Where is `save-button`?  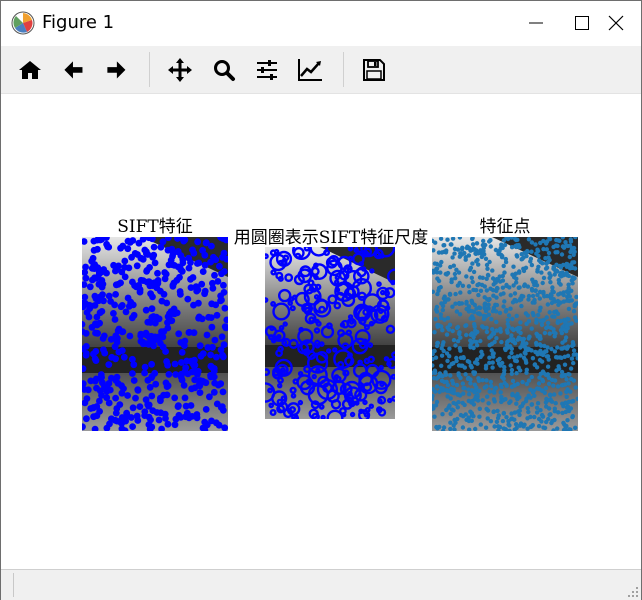 save-button is located at coordinates (374, 70).